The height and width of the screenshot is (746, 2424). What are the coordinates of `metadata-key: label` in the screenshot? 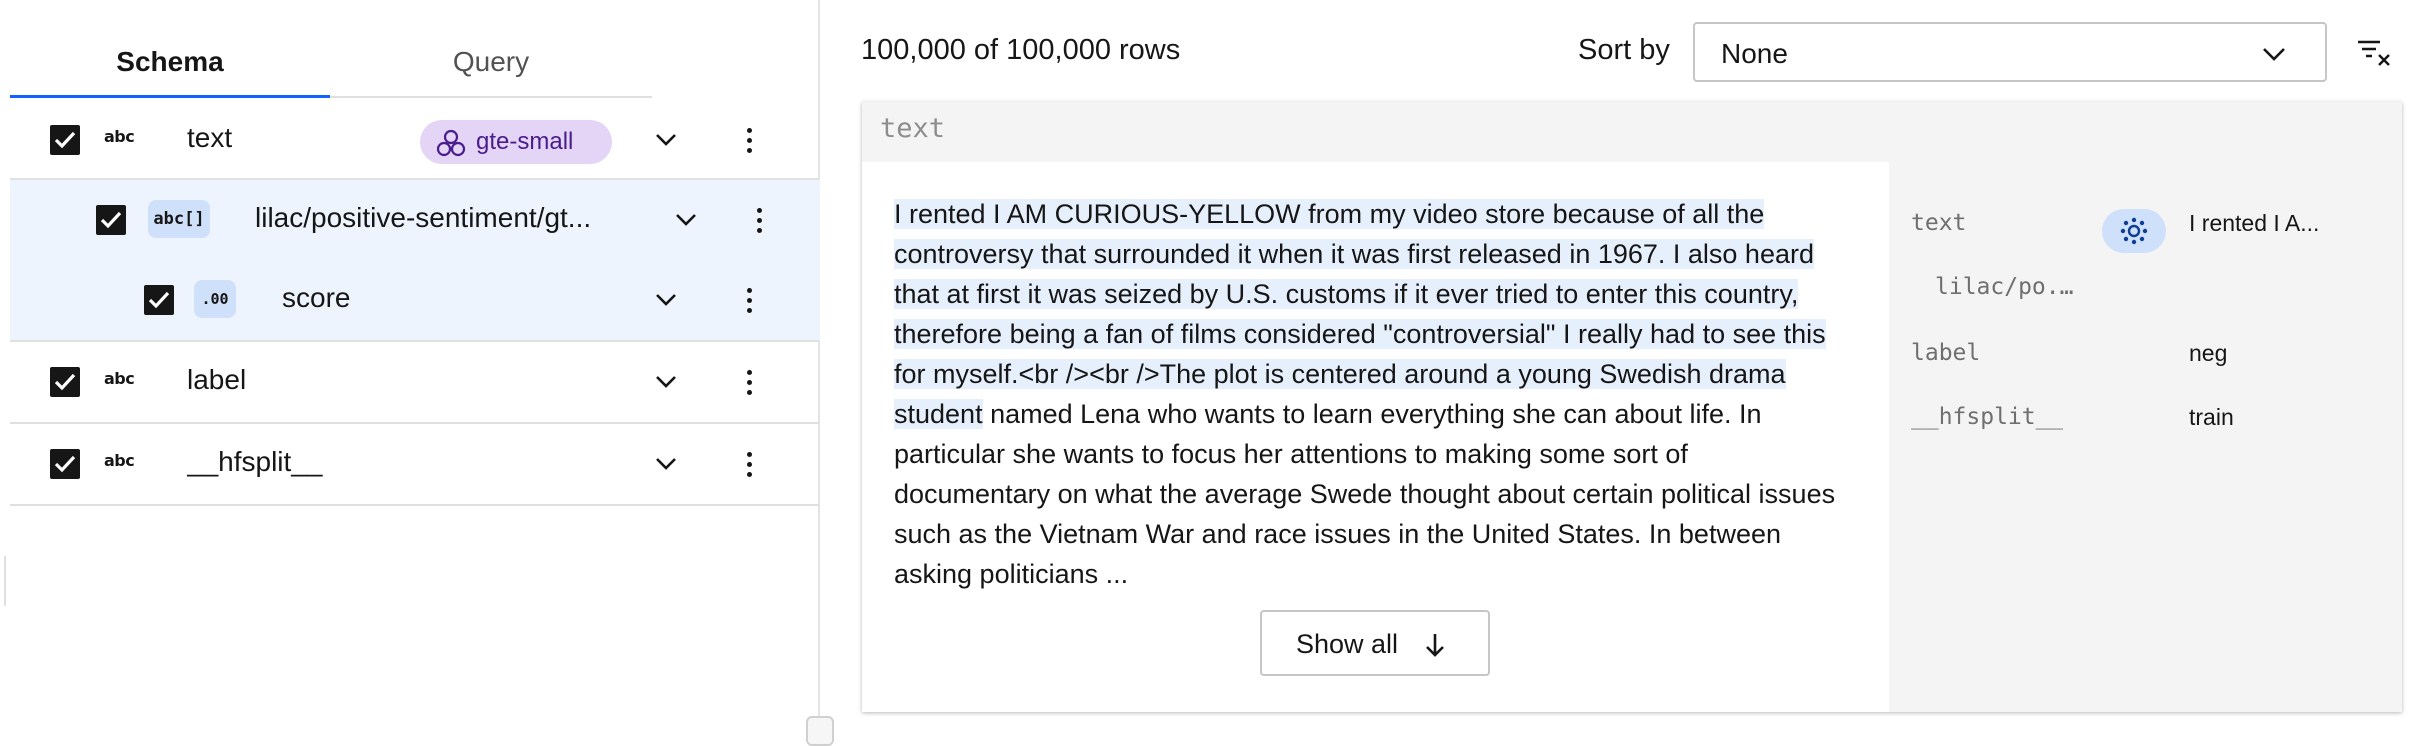 It's located at (1946, 353).